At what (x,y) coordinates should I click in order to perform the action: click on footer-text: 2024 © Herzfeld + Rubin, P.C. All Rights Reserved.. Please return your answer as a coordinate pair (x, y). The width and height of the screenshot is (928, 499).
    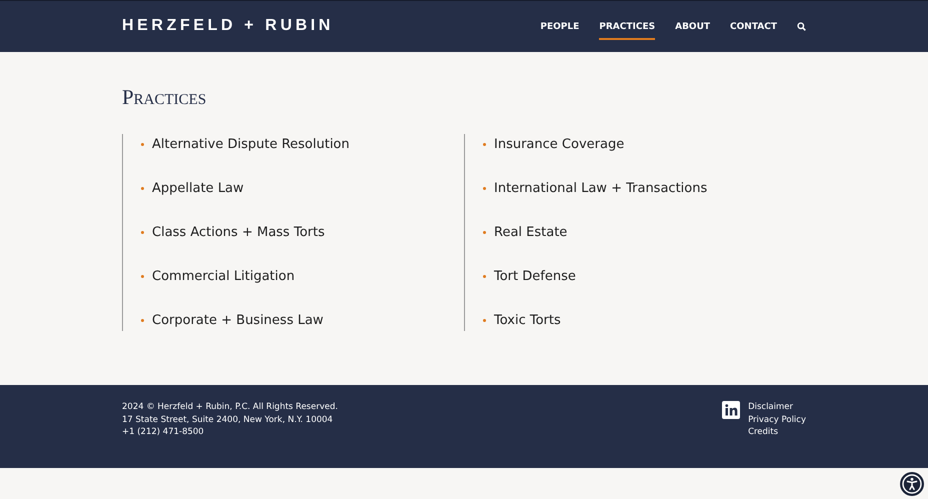
    Looking at the image, I should click on (230, 407).